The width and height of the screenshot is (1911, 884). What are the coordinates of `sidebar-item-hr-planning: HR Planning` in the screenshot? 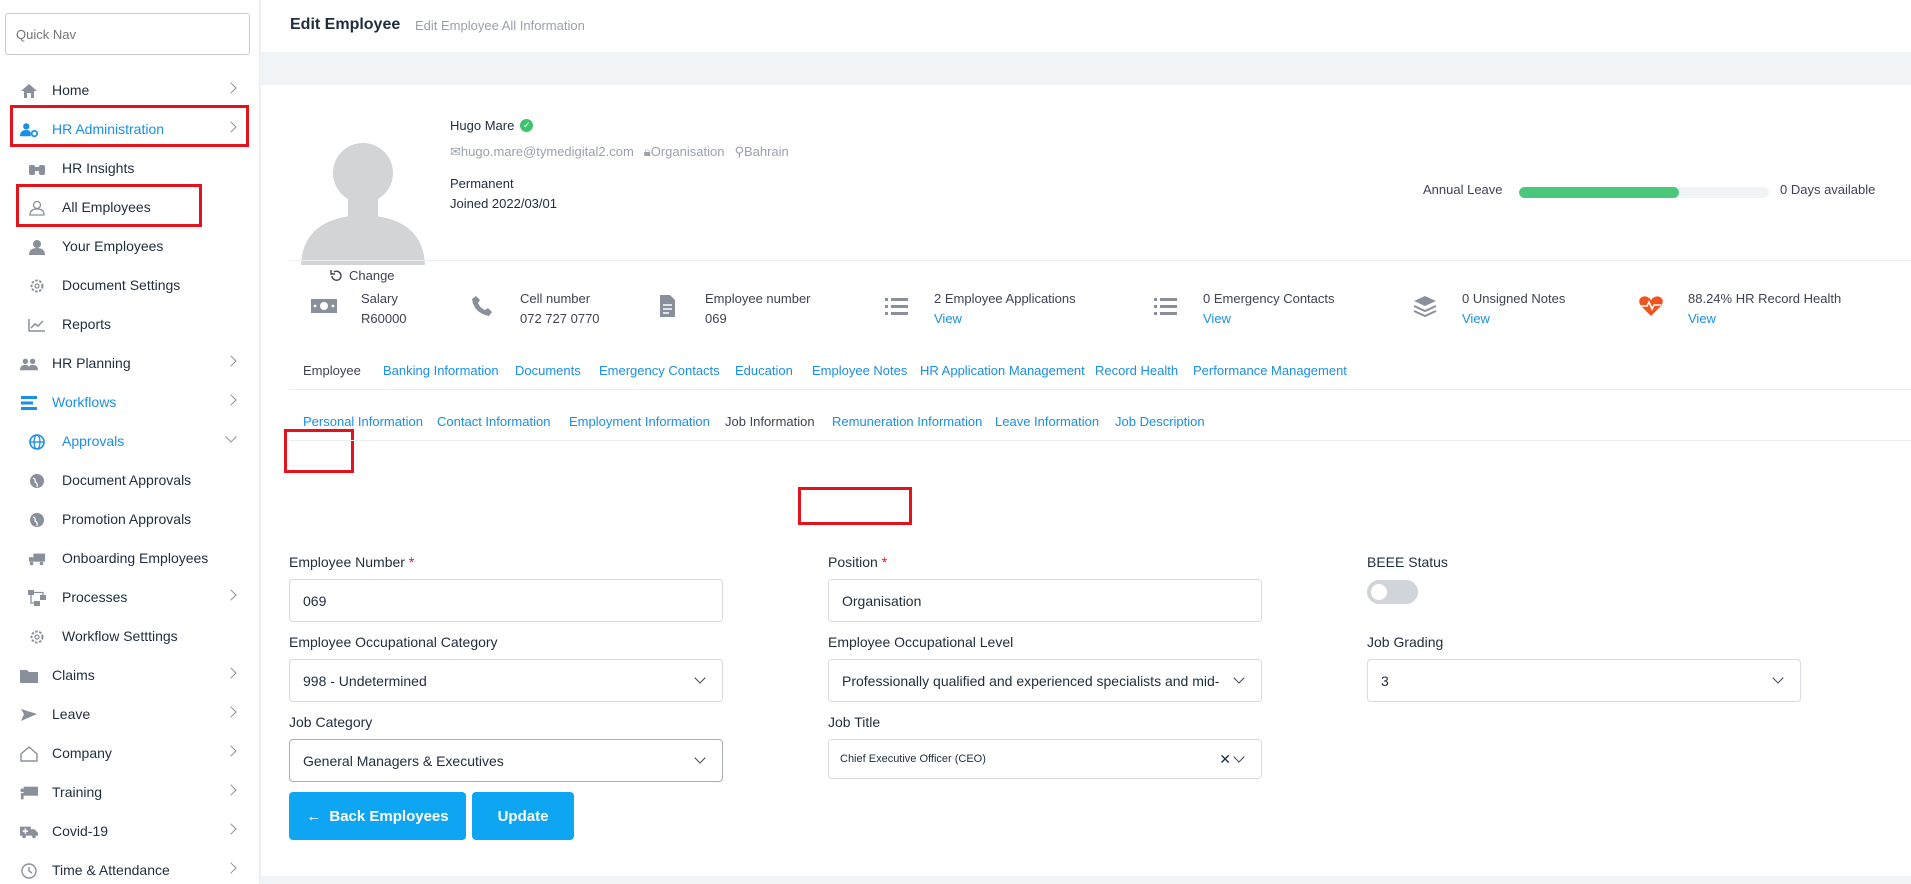 It's located at (129, 363).